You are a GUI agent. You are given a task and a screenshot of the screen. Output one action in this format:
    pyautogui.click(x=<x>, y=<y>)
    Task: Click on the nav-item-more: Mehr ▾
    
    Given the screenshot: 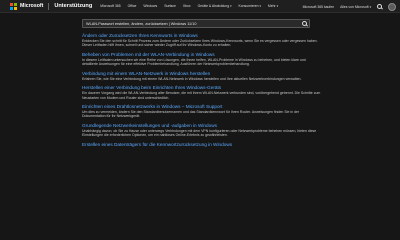 What is the action you would take?
    pyautogui.click(x=273, y=6)
    